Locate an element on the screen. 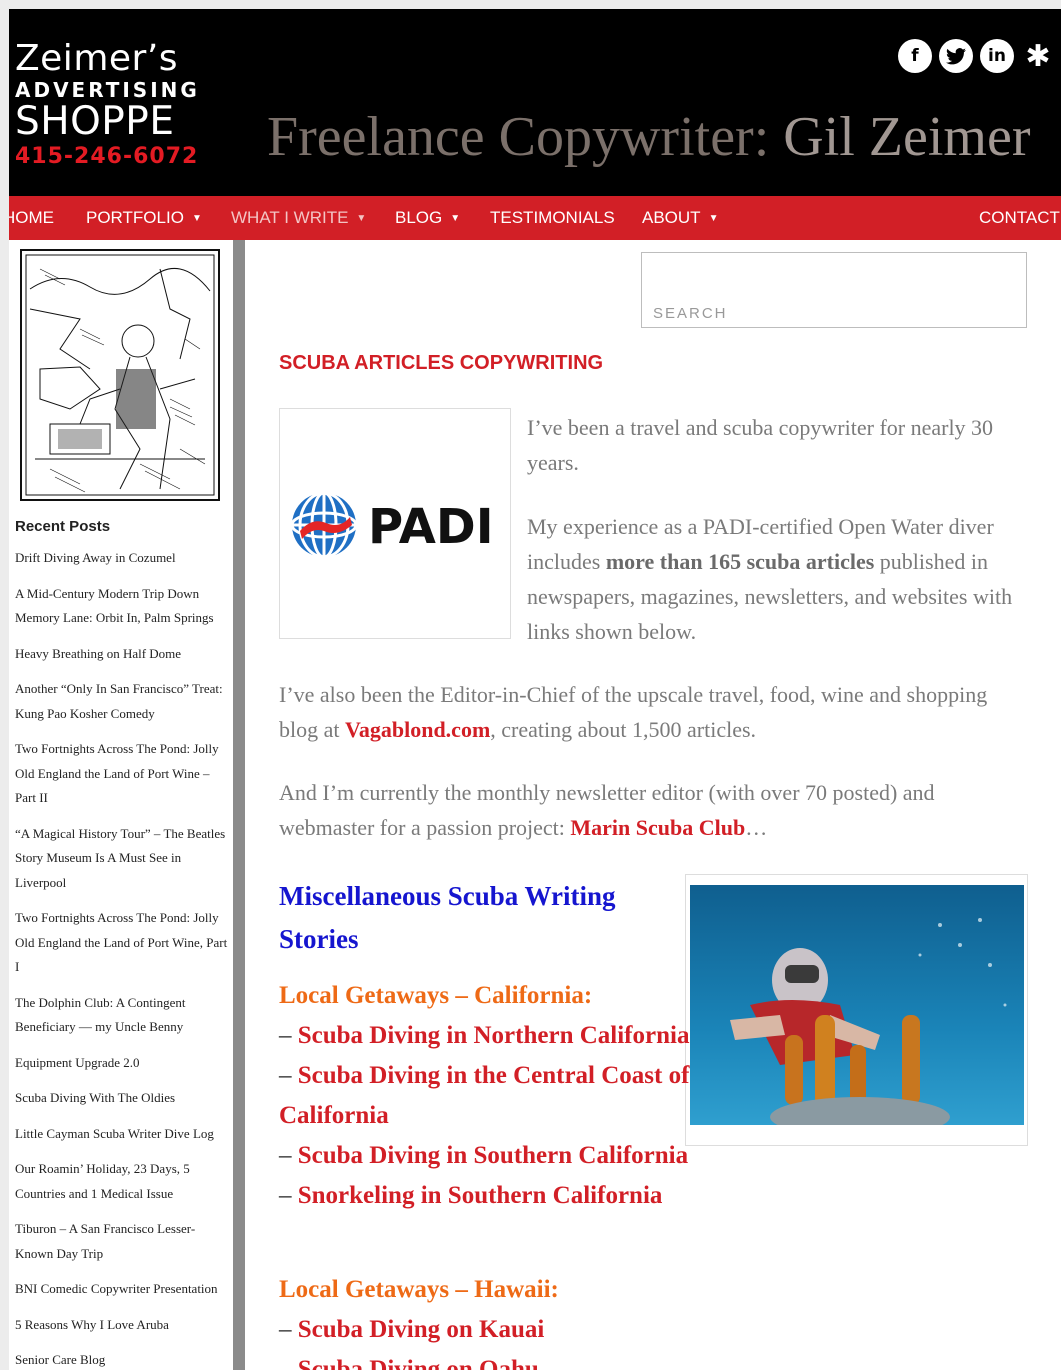 The height and width of the screenshot is (1370, 1061). nav-home: HOME is located at coordinates (31, 218).